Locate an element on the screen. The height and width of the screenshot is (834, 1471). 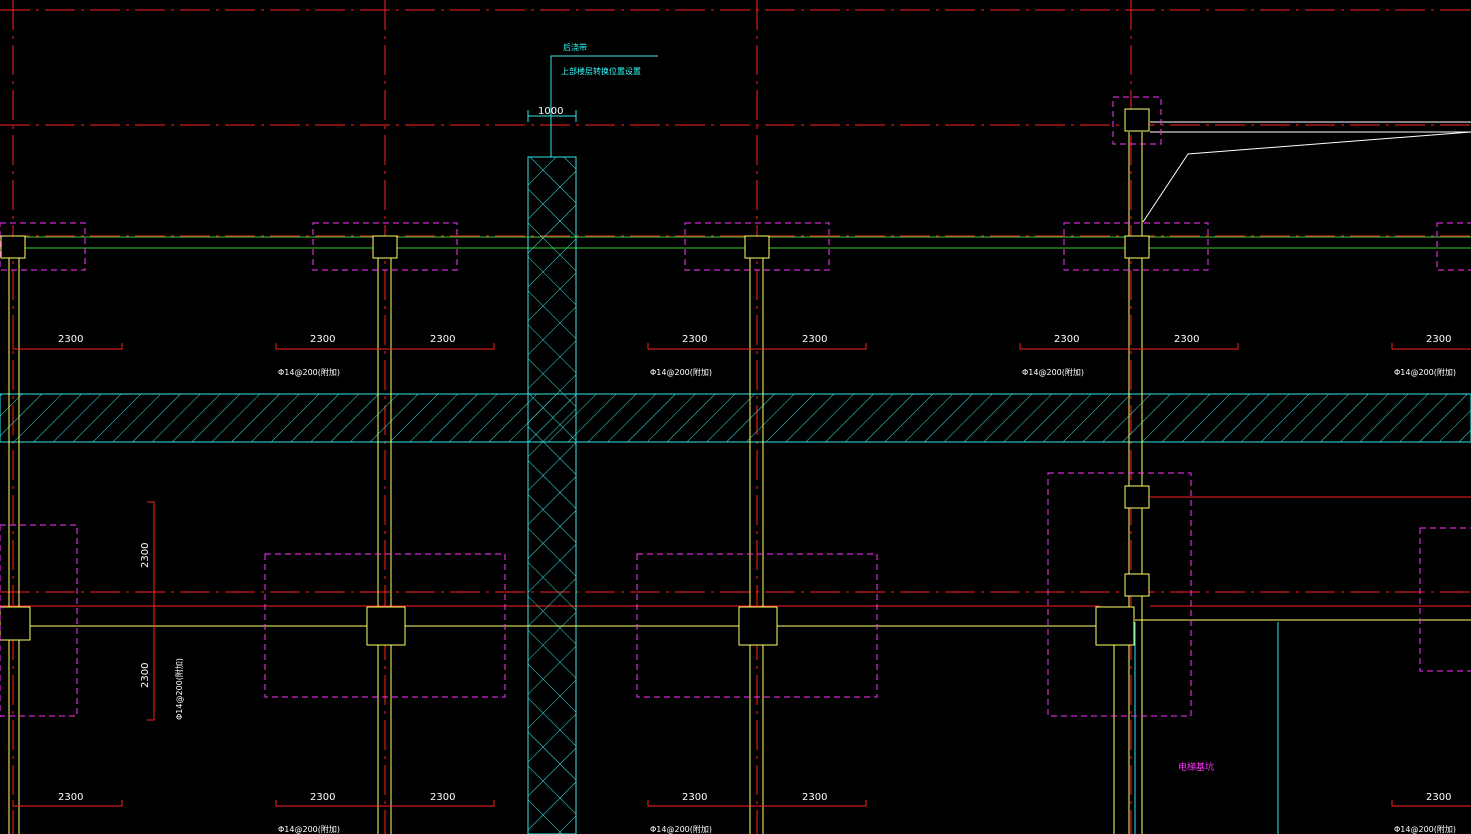
crosshatch-post-pour-band is located at coordinates (552, 495).